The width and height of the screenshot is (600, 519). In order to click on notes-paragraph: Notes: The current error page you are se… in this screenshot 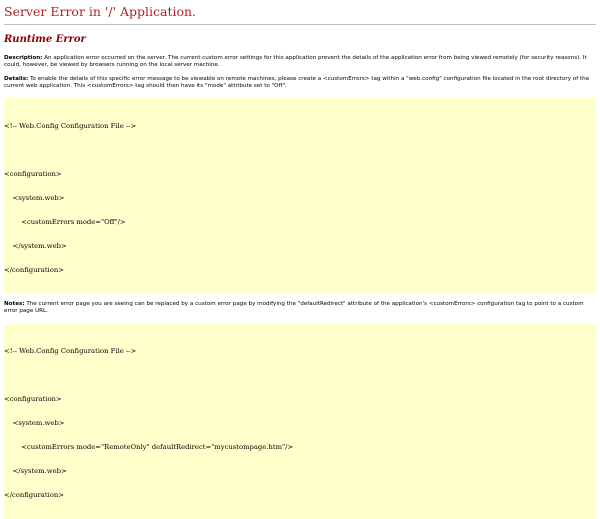, I will do `click(300, 308)`.